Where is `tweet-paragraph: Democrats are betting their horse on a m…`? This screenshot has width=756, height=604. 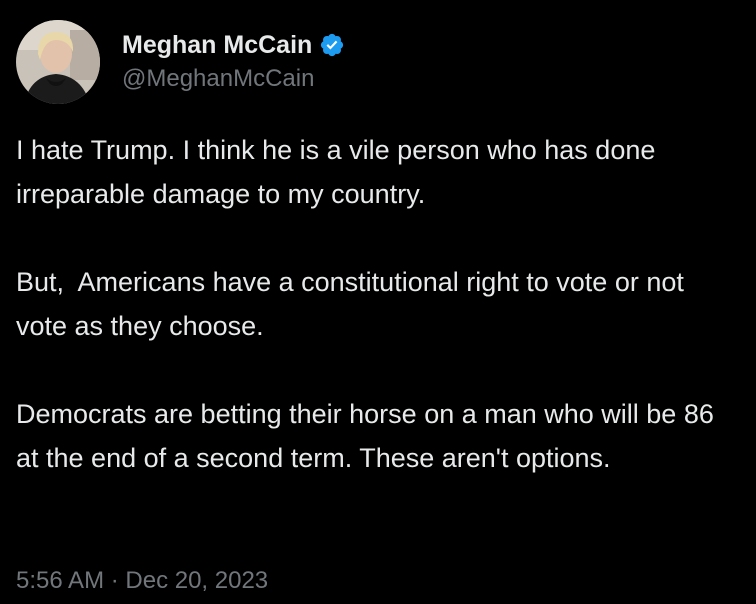 tweet-paragraph: Democrats are betting their horse on a m… is located at coordinates (365, 436).